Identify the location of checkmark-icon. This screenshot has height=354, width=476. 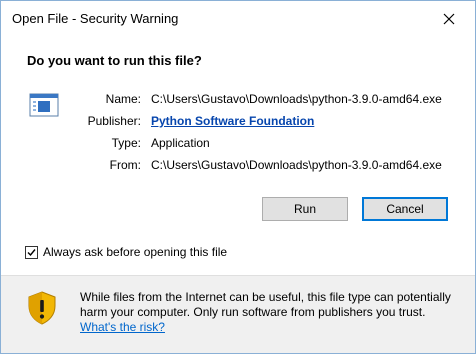
(31, 252).